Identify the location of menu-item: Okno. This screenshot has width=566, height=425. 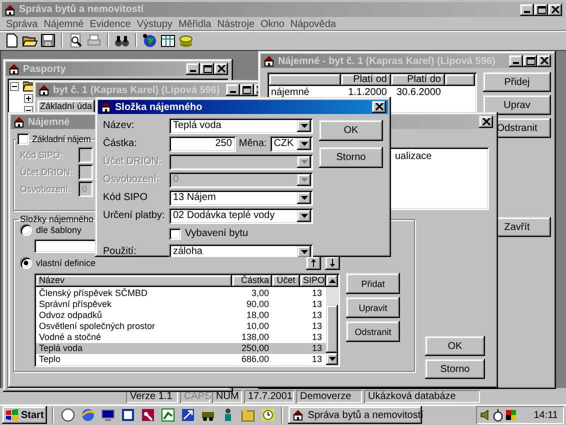
(272, 24).